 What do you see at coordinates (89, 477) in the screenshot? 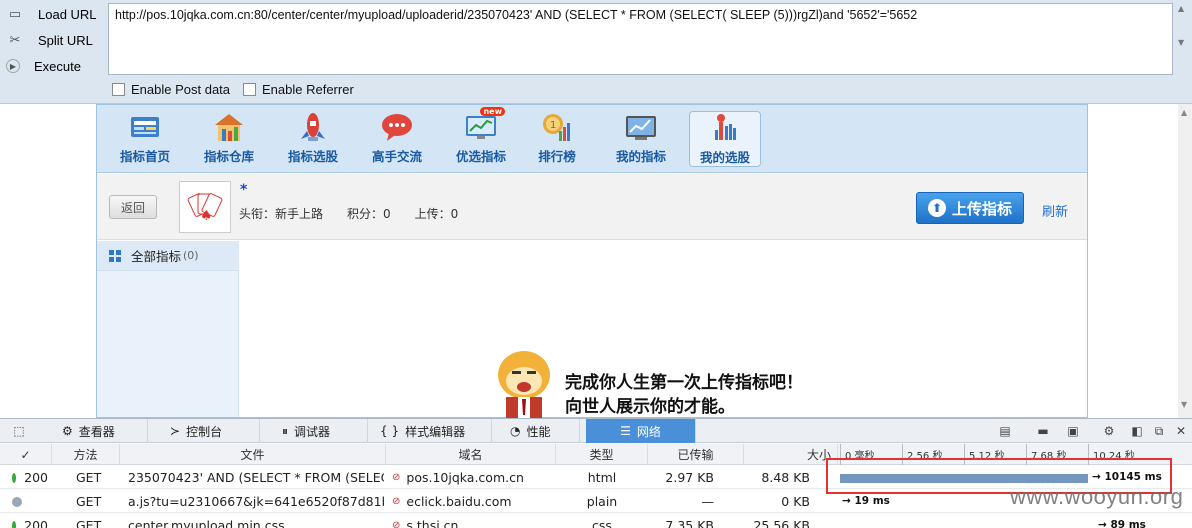
I see `method-cell: GET` at bounding box center [89, 477].